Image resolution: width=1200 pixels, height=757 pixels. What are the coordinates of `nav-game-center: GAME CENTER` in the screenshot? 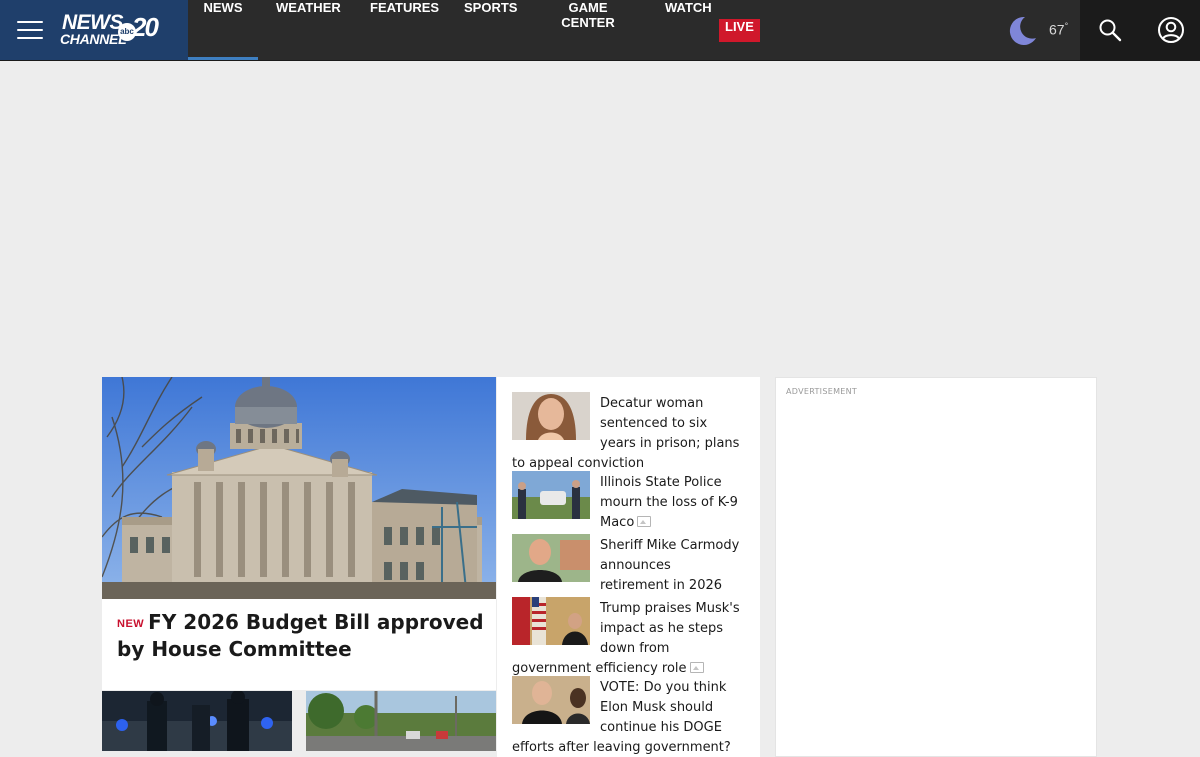 It's located at (588, 30).